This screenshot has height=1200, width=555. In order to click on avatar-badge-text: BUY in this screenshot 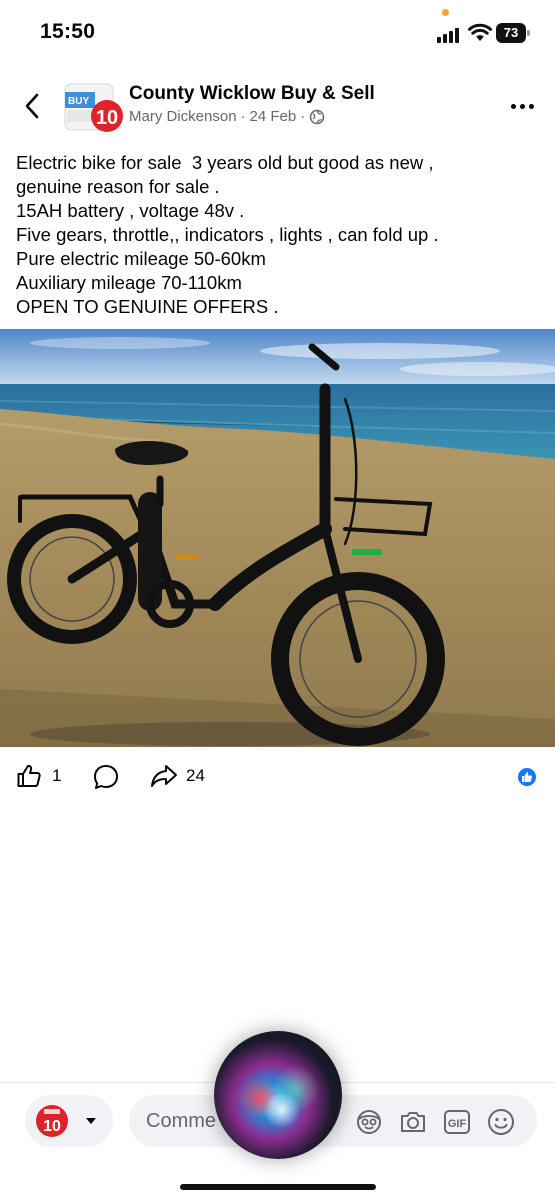, I will do `click(78, 101)`.